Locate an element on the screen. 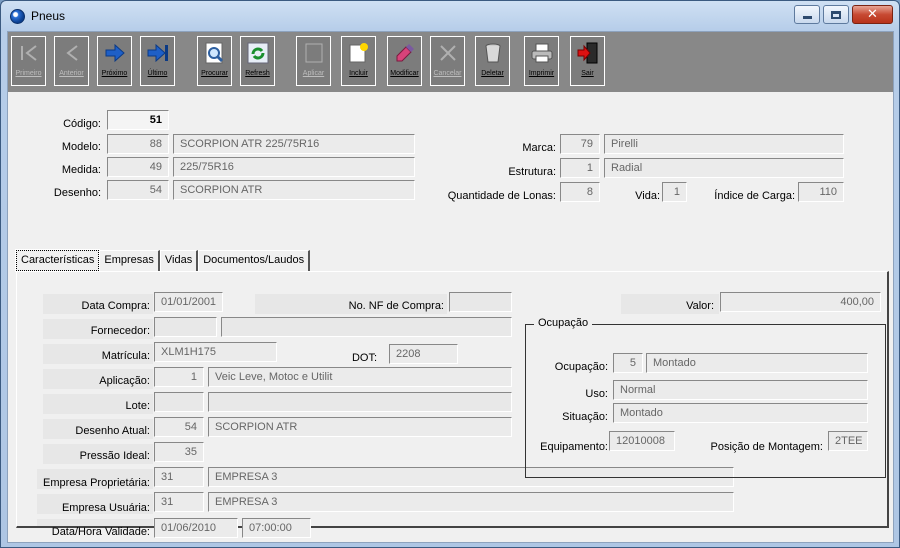 Image resolution: width=900 pixels, height=548 pixels. posicao-montagem-field: 2TEE is located at coordinates (848, 441).